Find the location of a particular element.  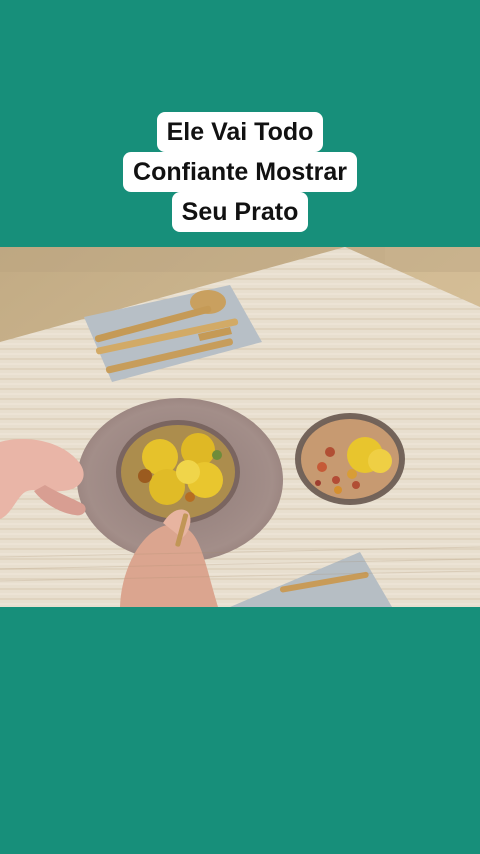

caption-line-3: Seu Prato is located at coordinates (240, 212).